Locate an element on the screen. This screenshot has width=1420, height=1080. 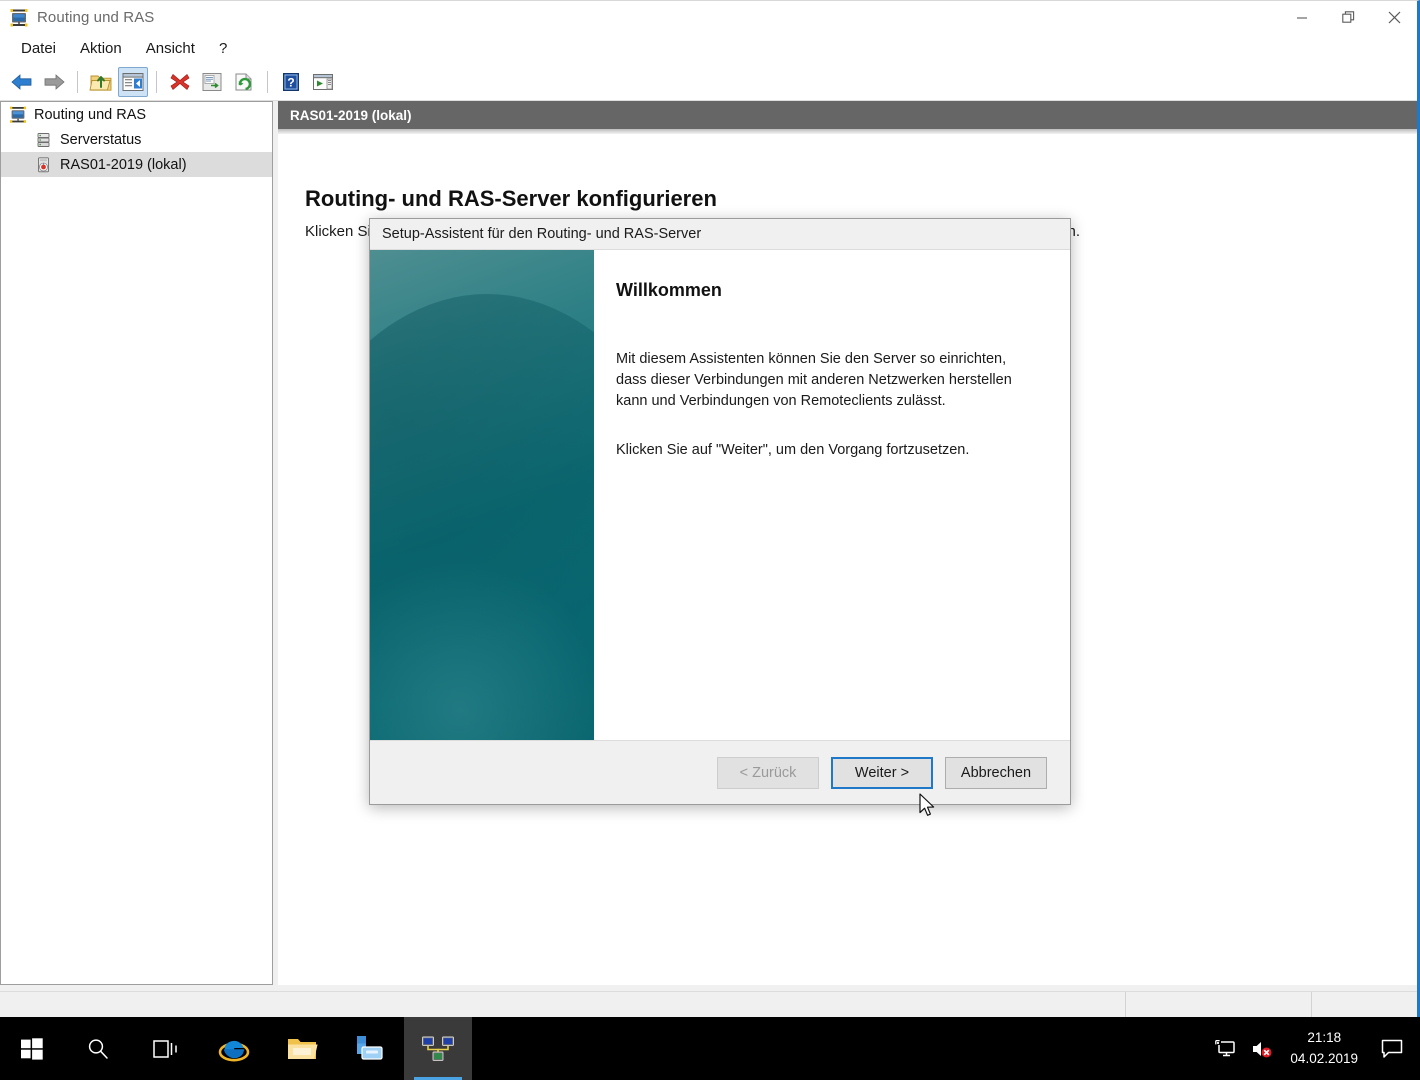
minimize-button is located at coordinates (1302, 17).